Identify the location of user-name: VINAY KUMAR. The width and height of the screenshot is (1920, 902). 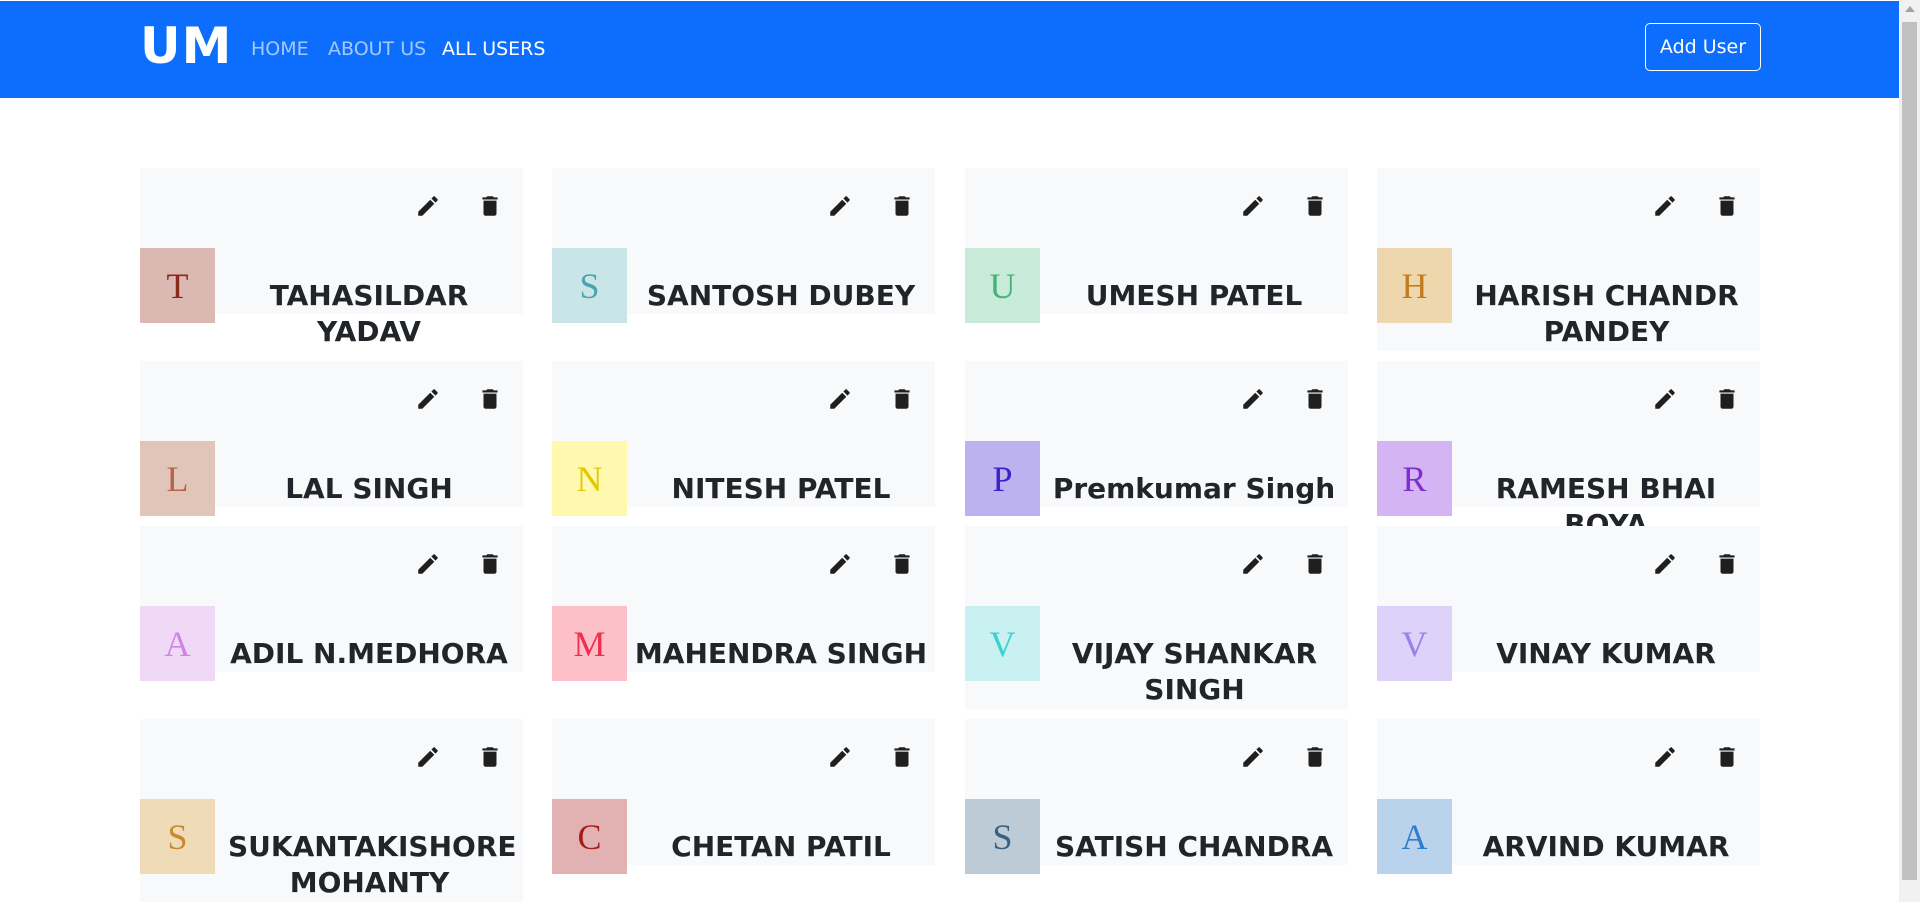
(1606, 653).